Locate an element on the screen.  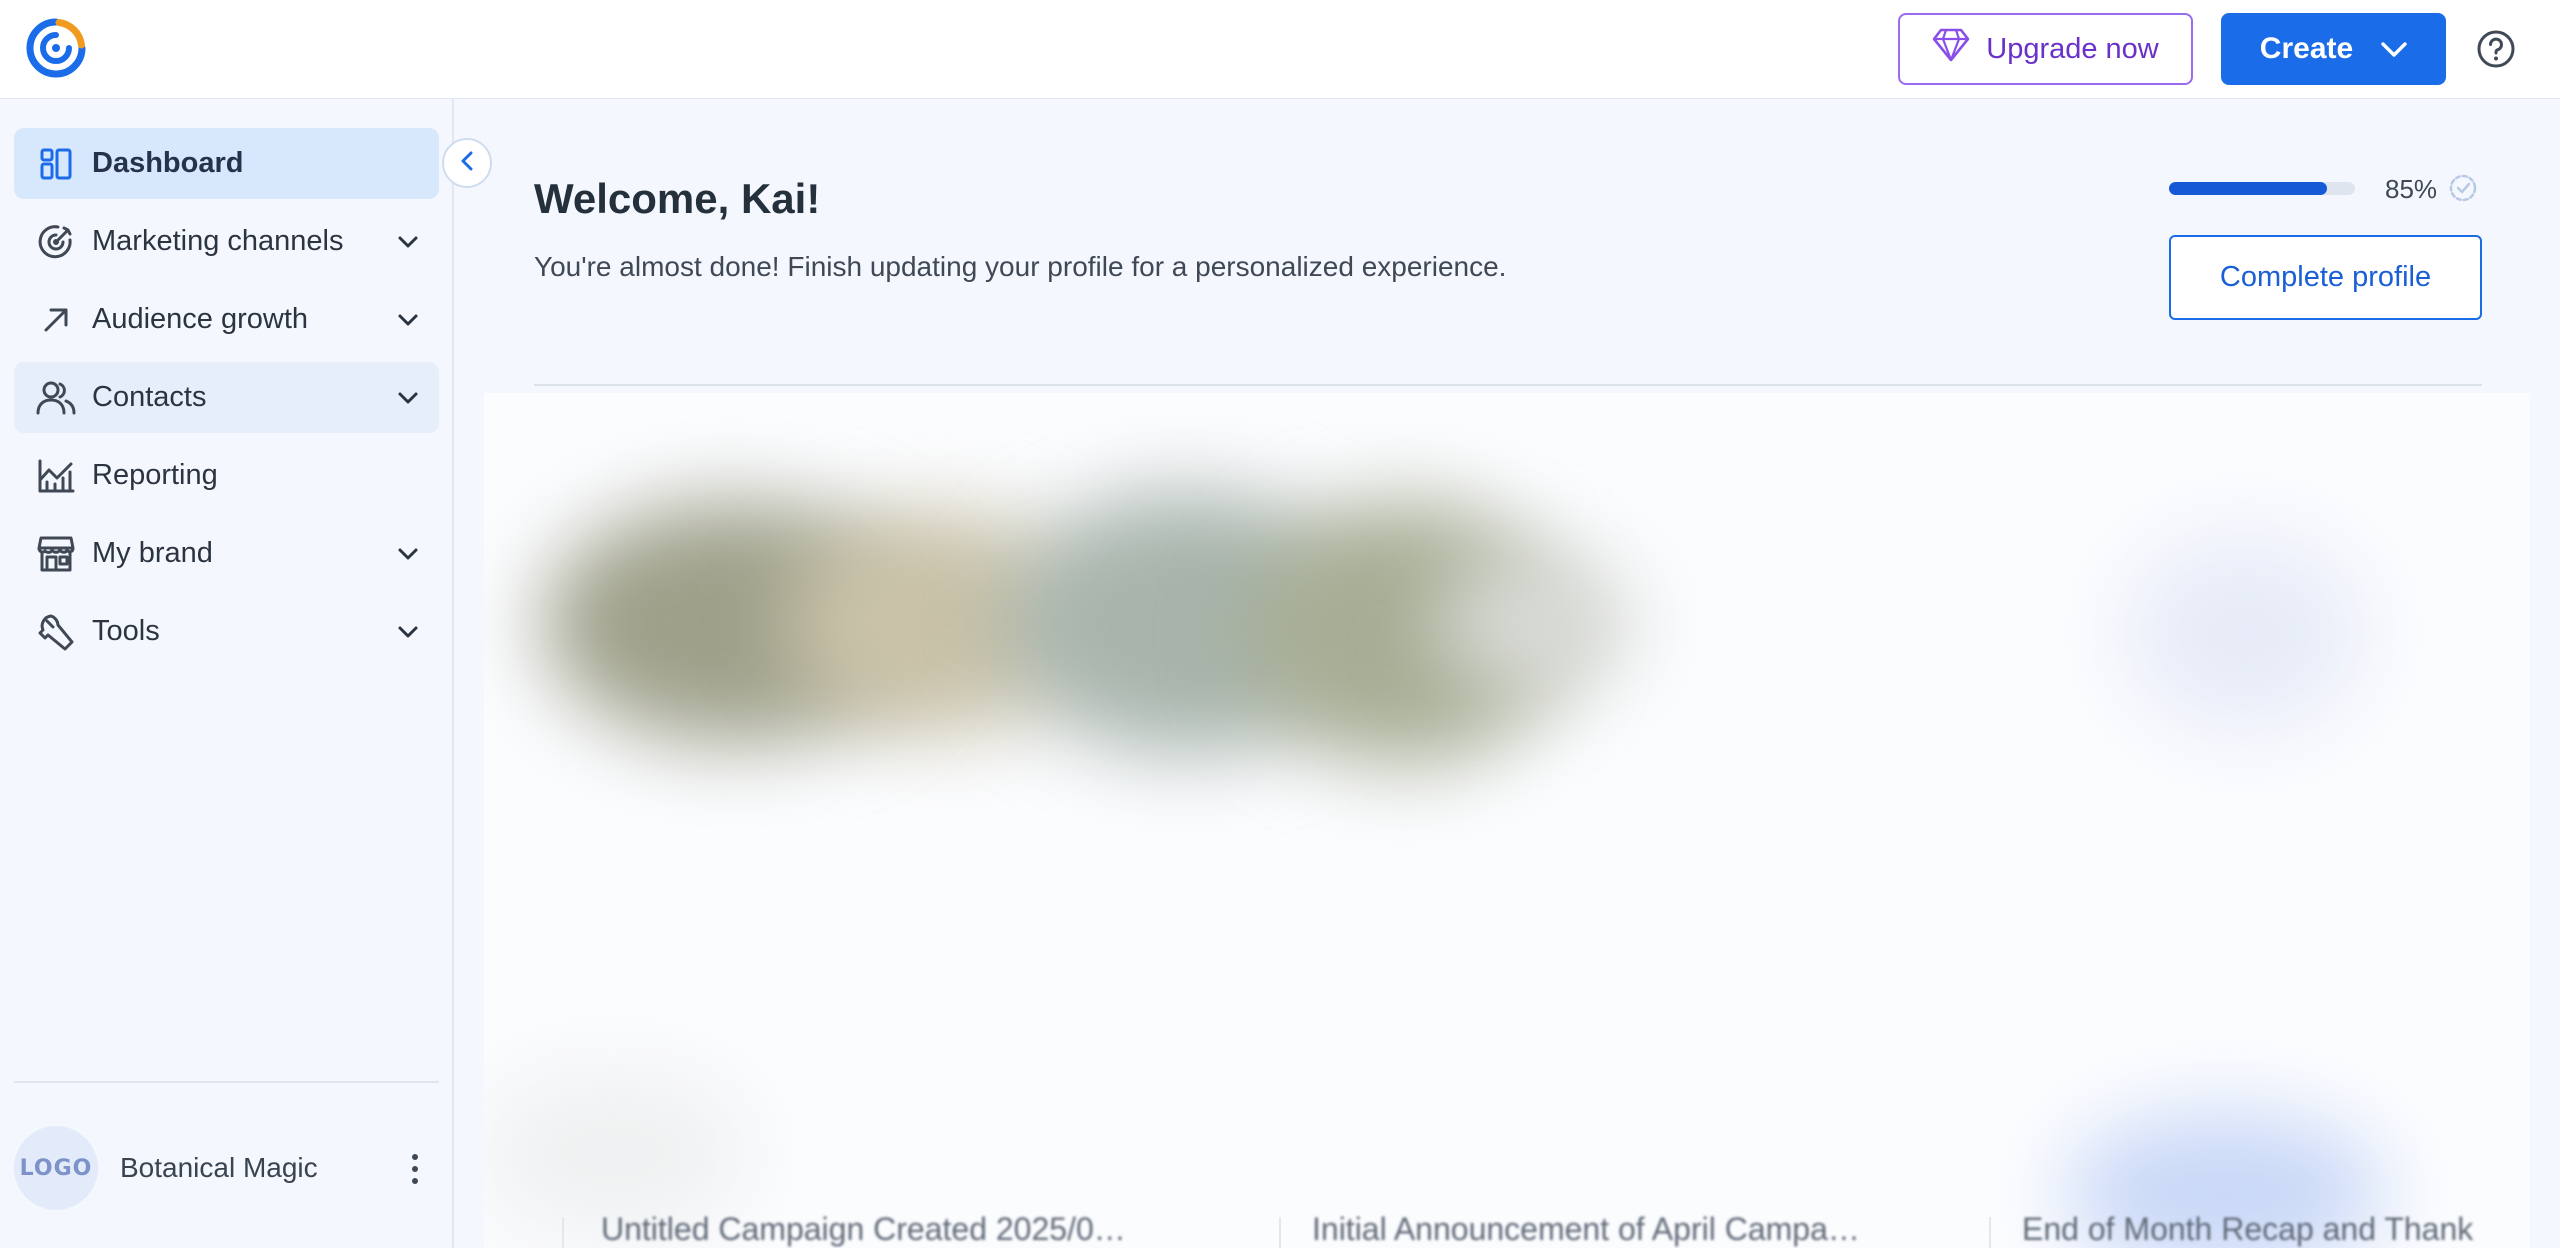
upgrade-now-button: Upgrade now is located at coordinates (2045, 49).